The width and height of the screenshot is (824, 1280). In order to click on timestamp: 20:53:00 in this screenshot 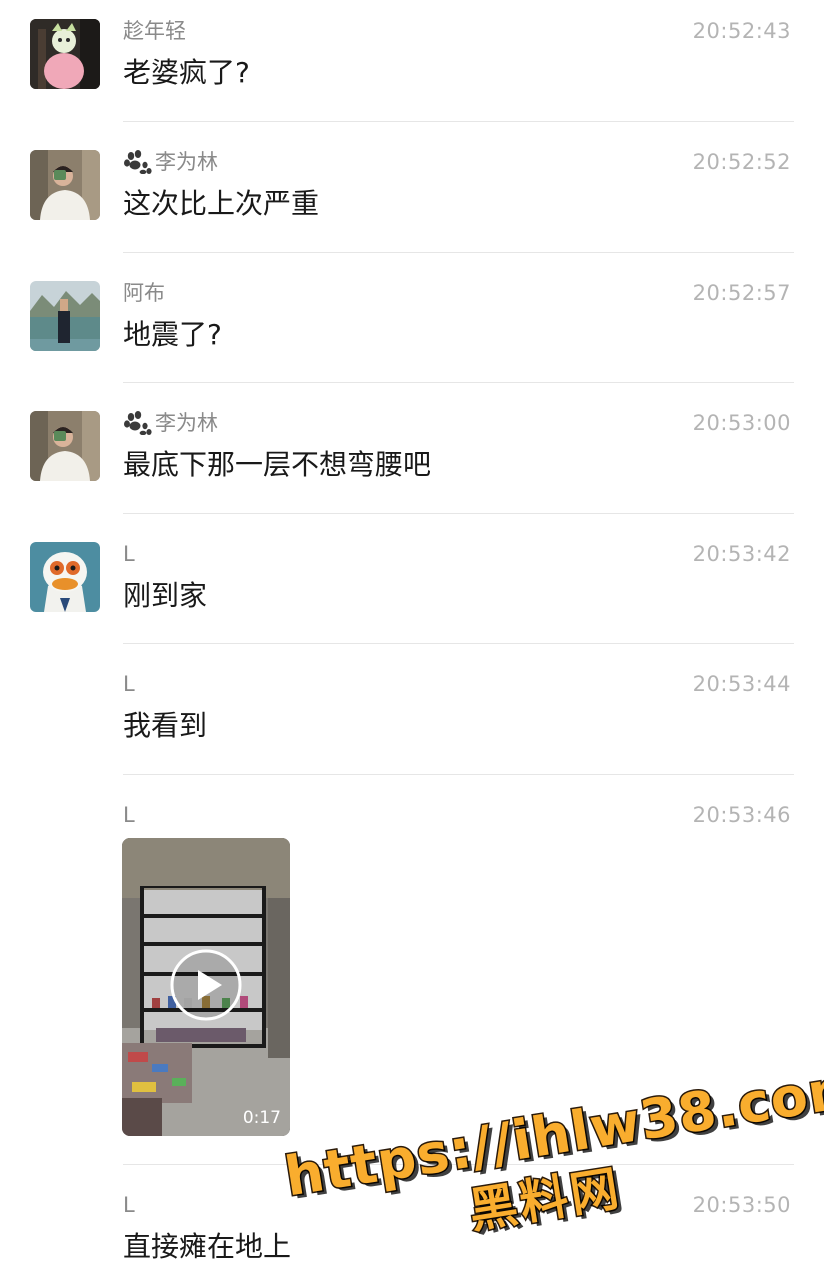, I will do `click(741, 423)`.